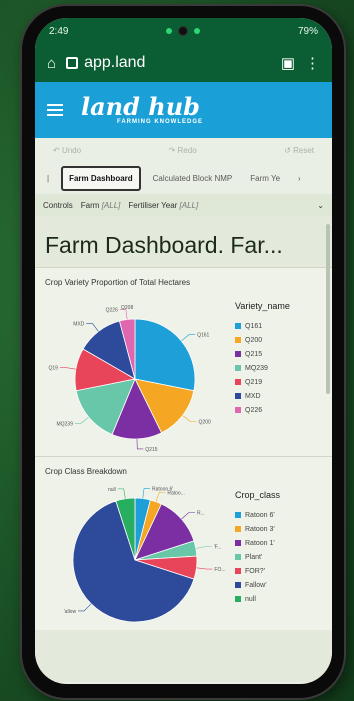 This screenshot has width=354, height=701. What do you see at coordinates (59, 31) in the screenshot?
I see `clock: 2:49` at bounding box center [59, 31].